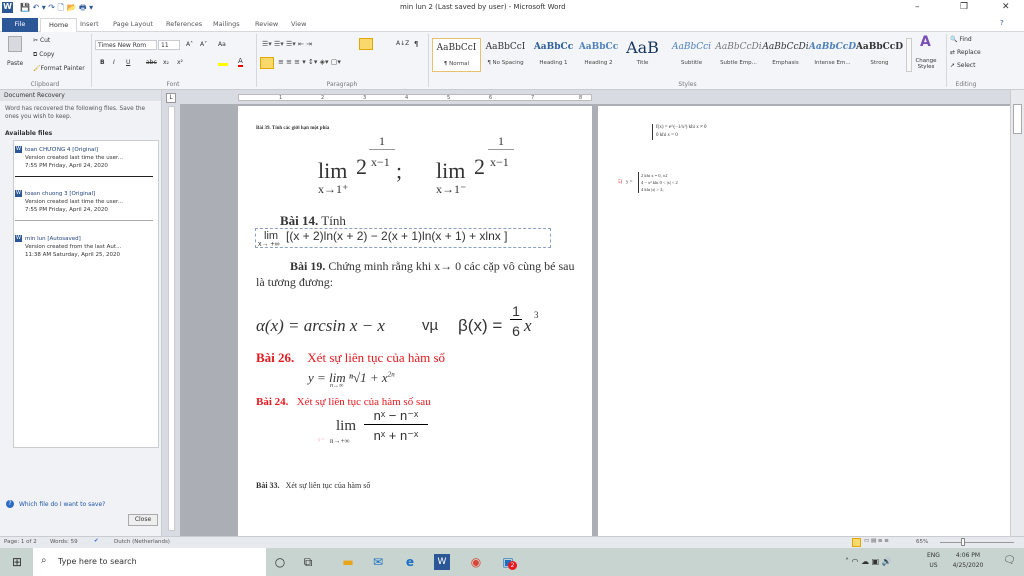  Describe the element at coordinates (18, 238) in the screenshot. I see `word-doc-icon: W` at that location.